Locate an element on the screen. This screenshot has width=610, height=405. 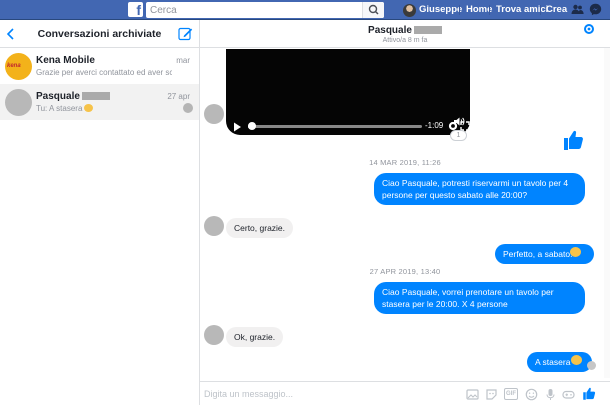
gif-label: GIF is located at coordinates (511, 394).